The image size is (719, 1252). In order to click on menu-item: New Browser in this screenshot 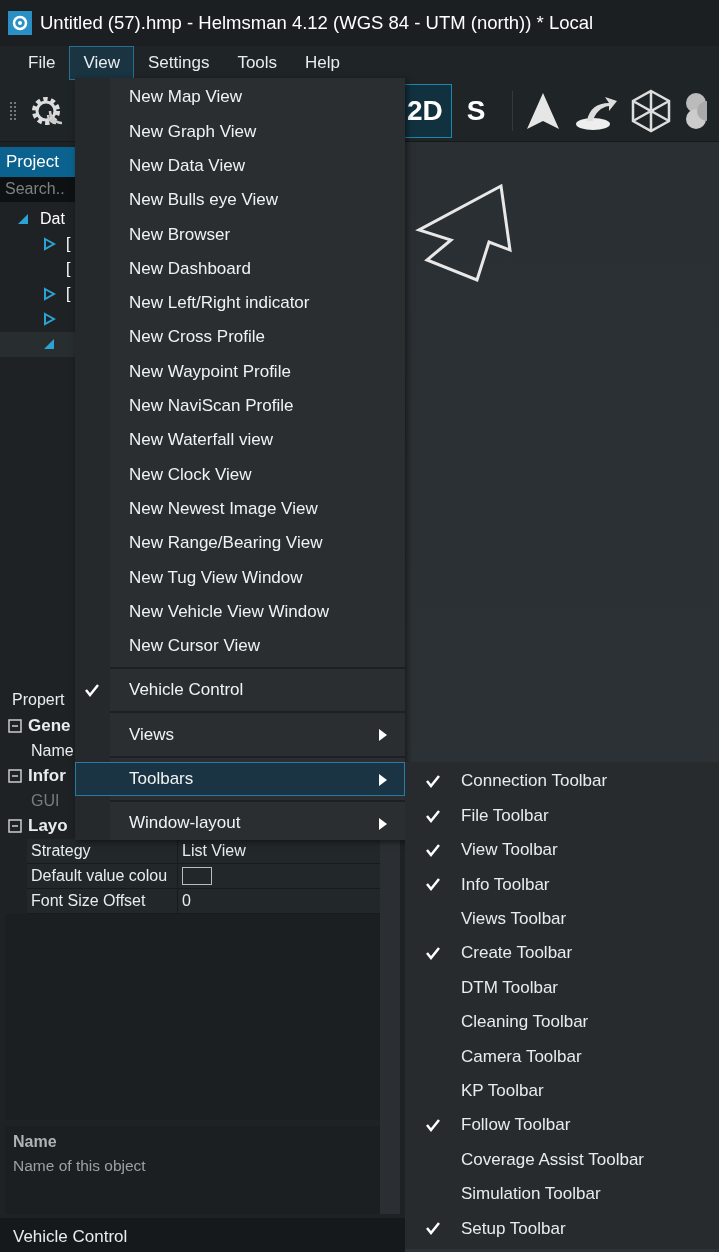, I will do `click(240, 234)`.